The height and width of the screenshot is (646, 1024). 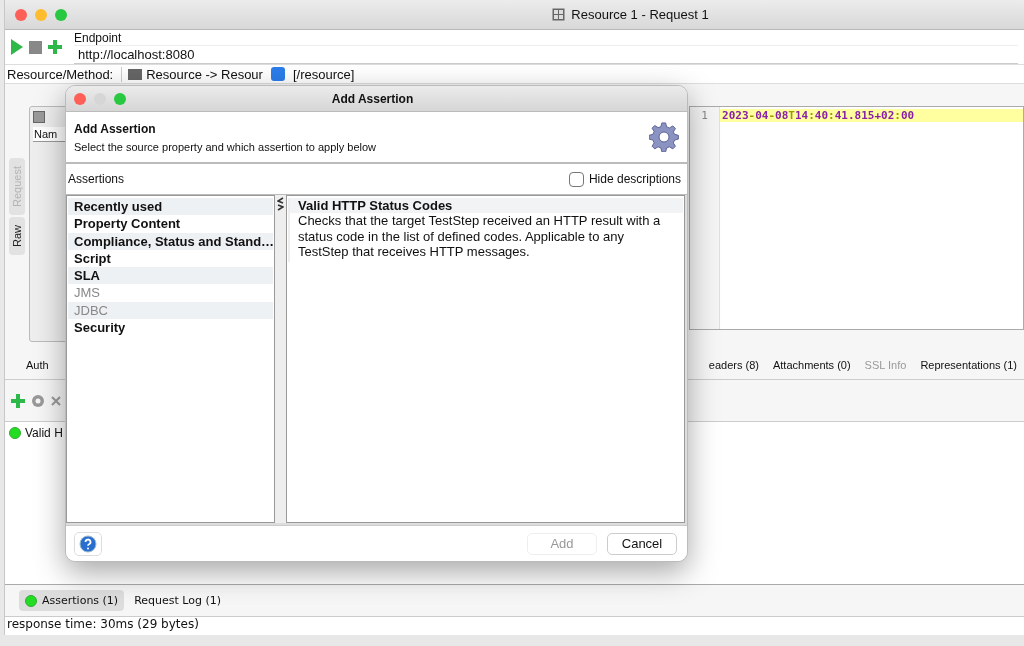 I want to click on close-icon, so click(x=56, y=400).